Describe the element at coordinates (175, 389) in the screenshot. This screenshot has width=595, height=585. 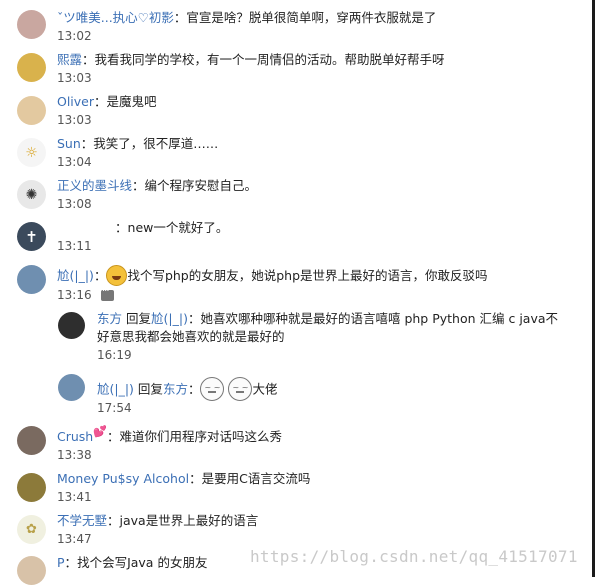
I see `reply-target-name: 东方` at that location.